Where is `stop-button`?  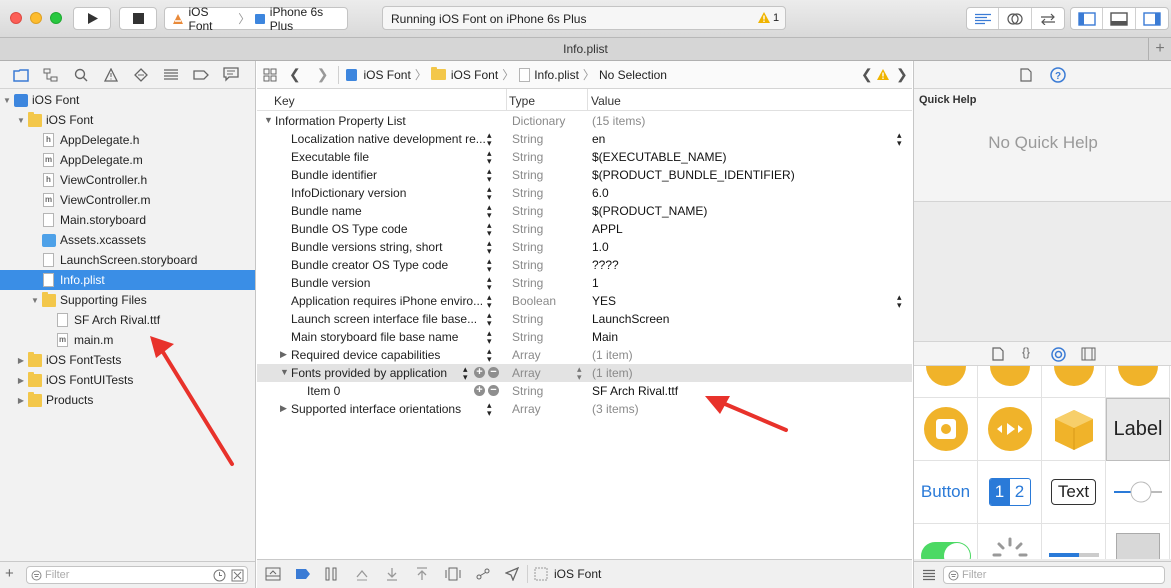
stop-button is located at coordinates (138, 18).